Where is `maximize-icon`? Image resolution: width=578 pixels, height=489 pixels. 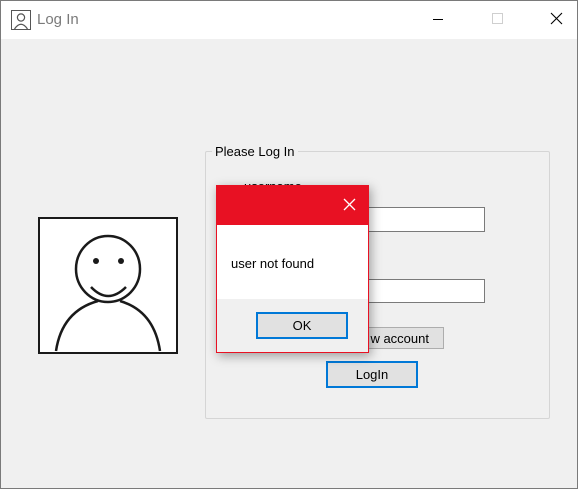
maximize-icon is located at coordinates (498, 20).